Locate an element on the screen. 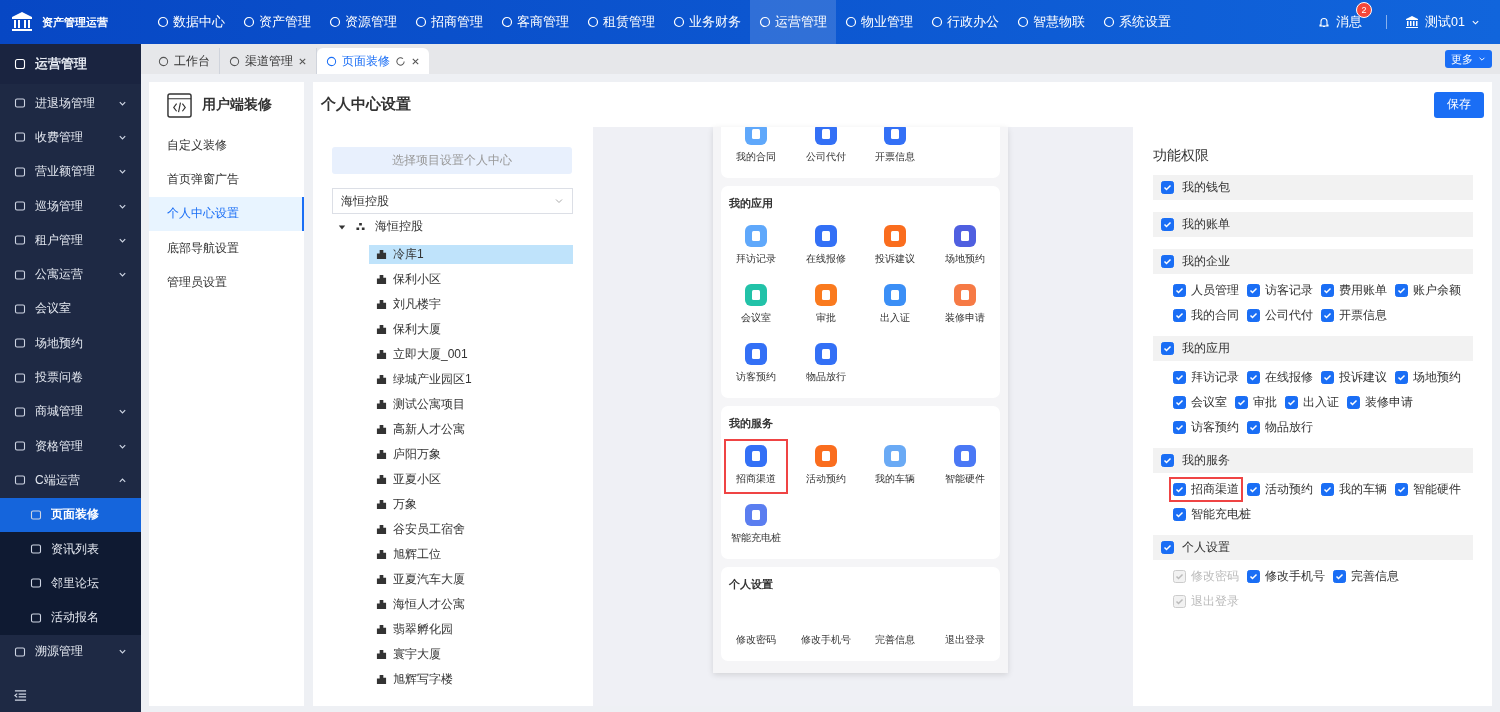  sidebar-item: 收费管理 is located at coordinates (70, 137).